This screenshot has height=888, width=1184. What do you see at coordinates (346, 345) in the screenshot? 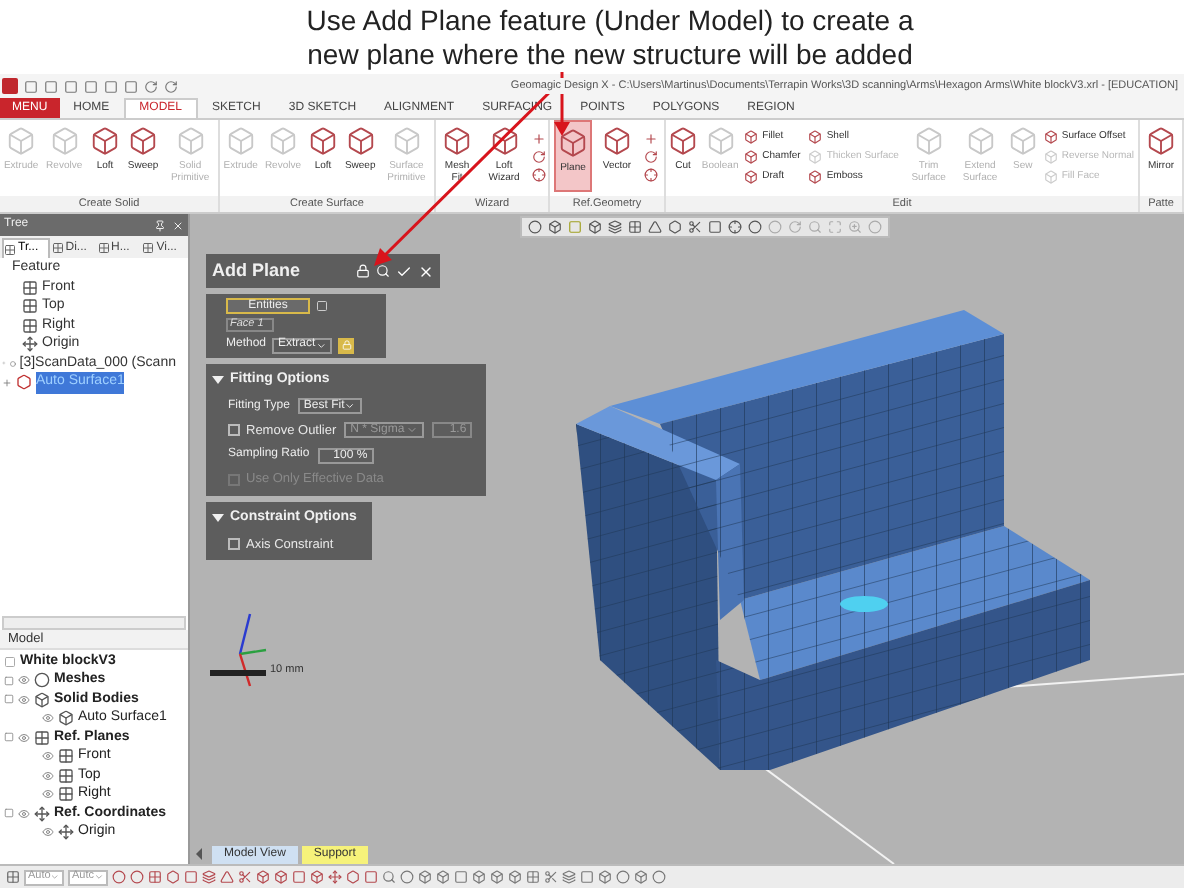
I see `lock-button` at bounding box center [346, 345].